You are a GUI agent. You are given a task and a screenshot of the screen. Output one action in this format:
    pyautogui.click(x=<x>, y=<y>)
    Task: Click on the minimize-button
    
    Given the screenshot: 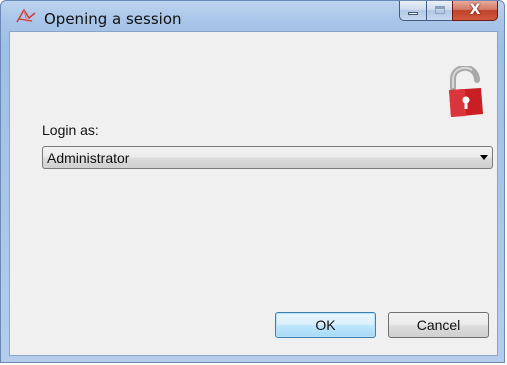 What is the action you would take?
    pyautogui.click(x=412, y=11)
    